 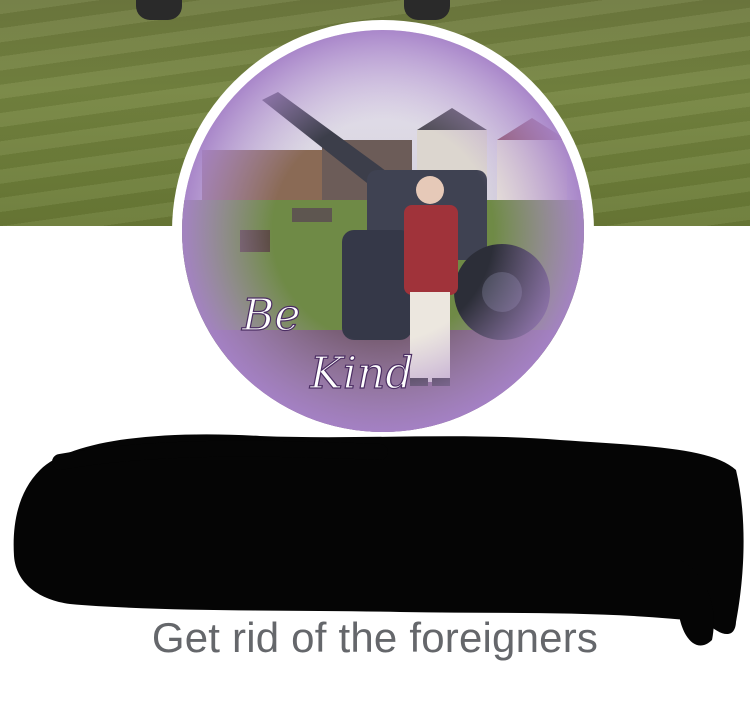 What do you see at coordinates (270, 315) in the screenshot?
I see `photo-overlay-text-line1: Be` at bounding box center [270, 315].